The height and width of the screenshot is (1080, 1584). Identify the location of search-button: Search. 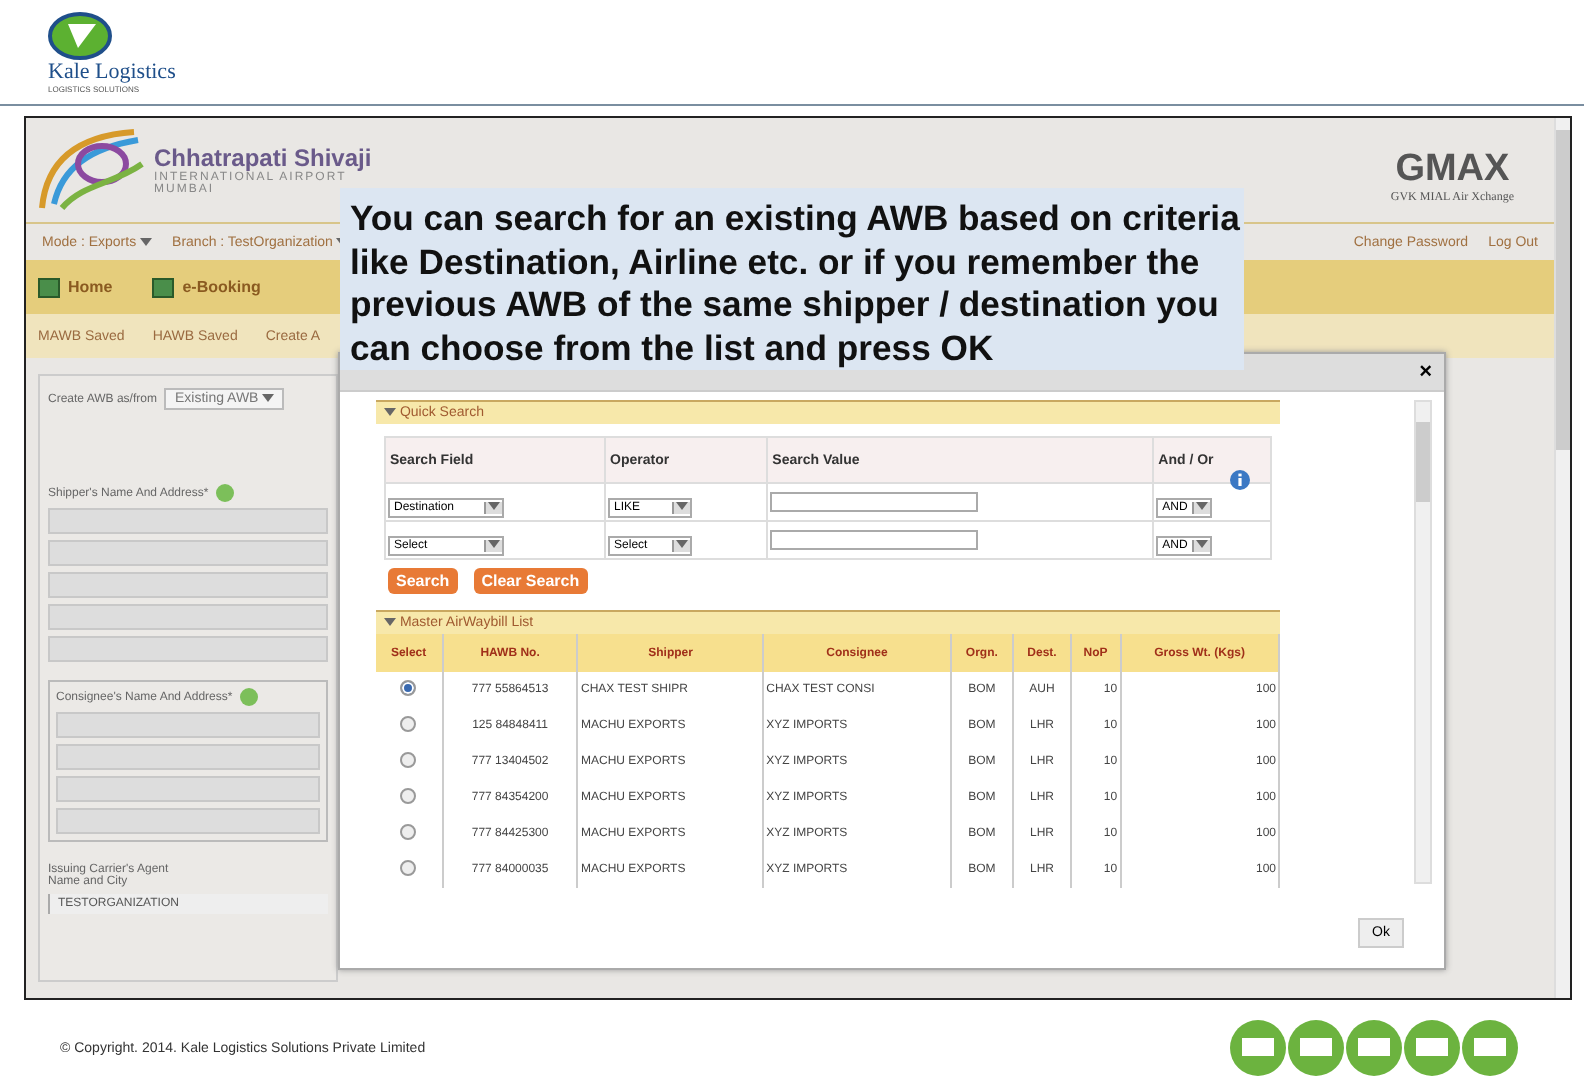
(423, 581).